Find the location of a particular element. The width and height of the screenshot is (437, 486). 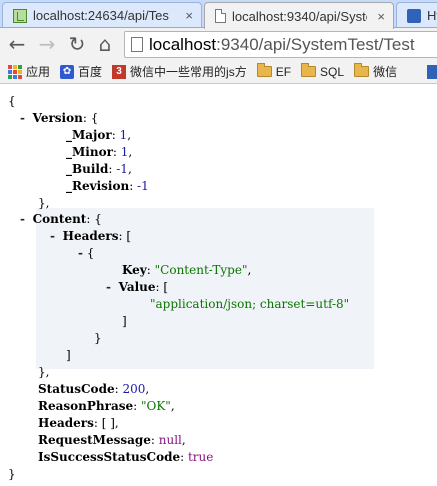

bookmark-wechat-js: 3 微信中一些常用的js方 is located at coordinates (179, 71).